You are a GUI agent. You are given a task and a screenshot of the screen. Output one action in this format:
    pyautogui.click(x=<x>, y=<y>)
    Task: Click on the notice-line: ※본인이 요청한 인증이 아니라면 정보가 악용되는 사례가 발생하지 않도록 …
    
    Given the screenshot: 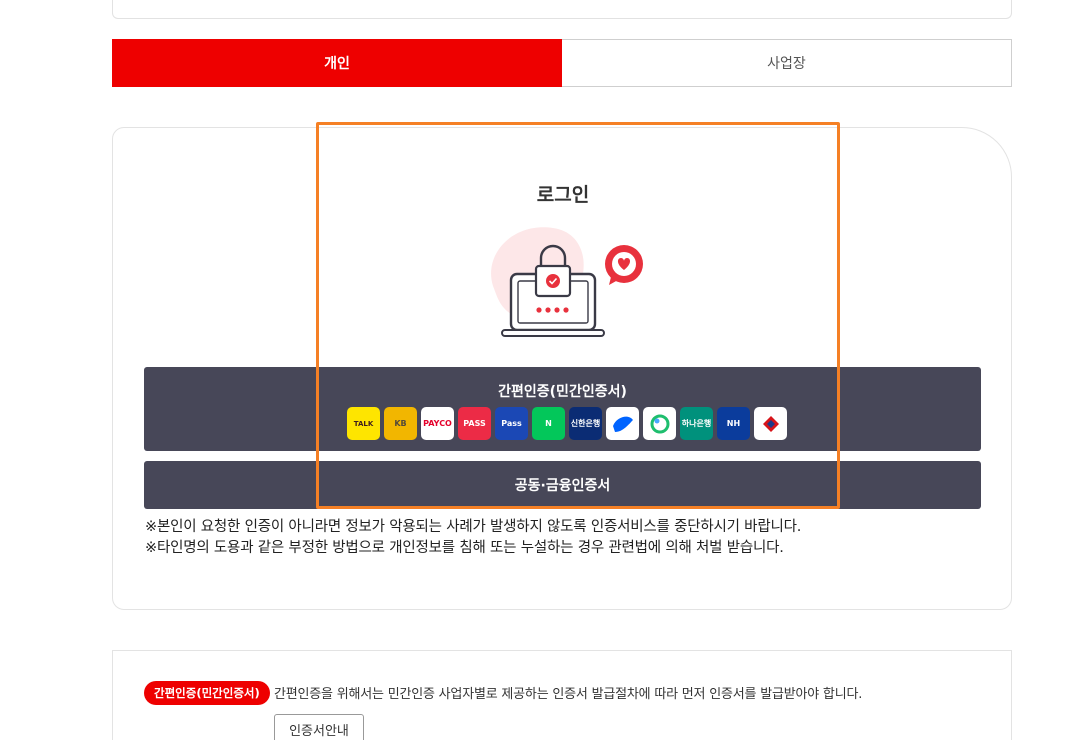 What is the action you would take?
    pyautogui.click(x=473, y=527)
    